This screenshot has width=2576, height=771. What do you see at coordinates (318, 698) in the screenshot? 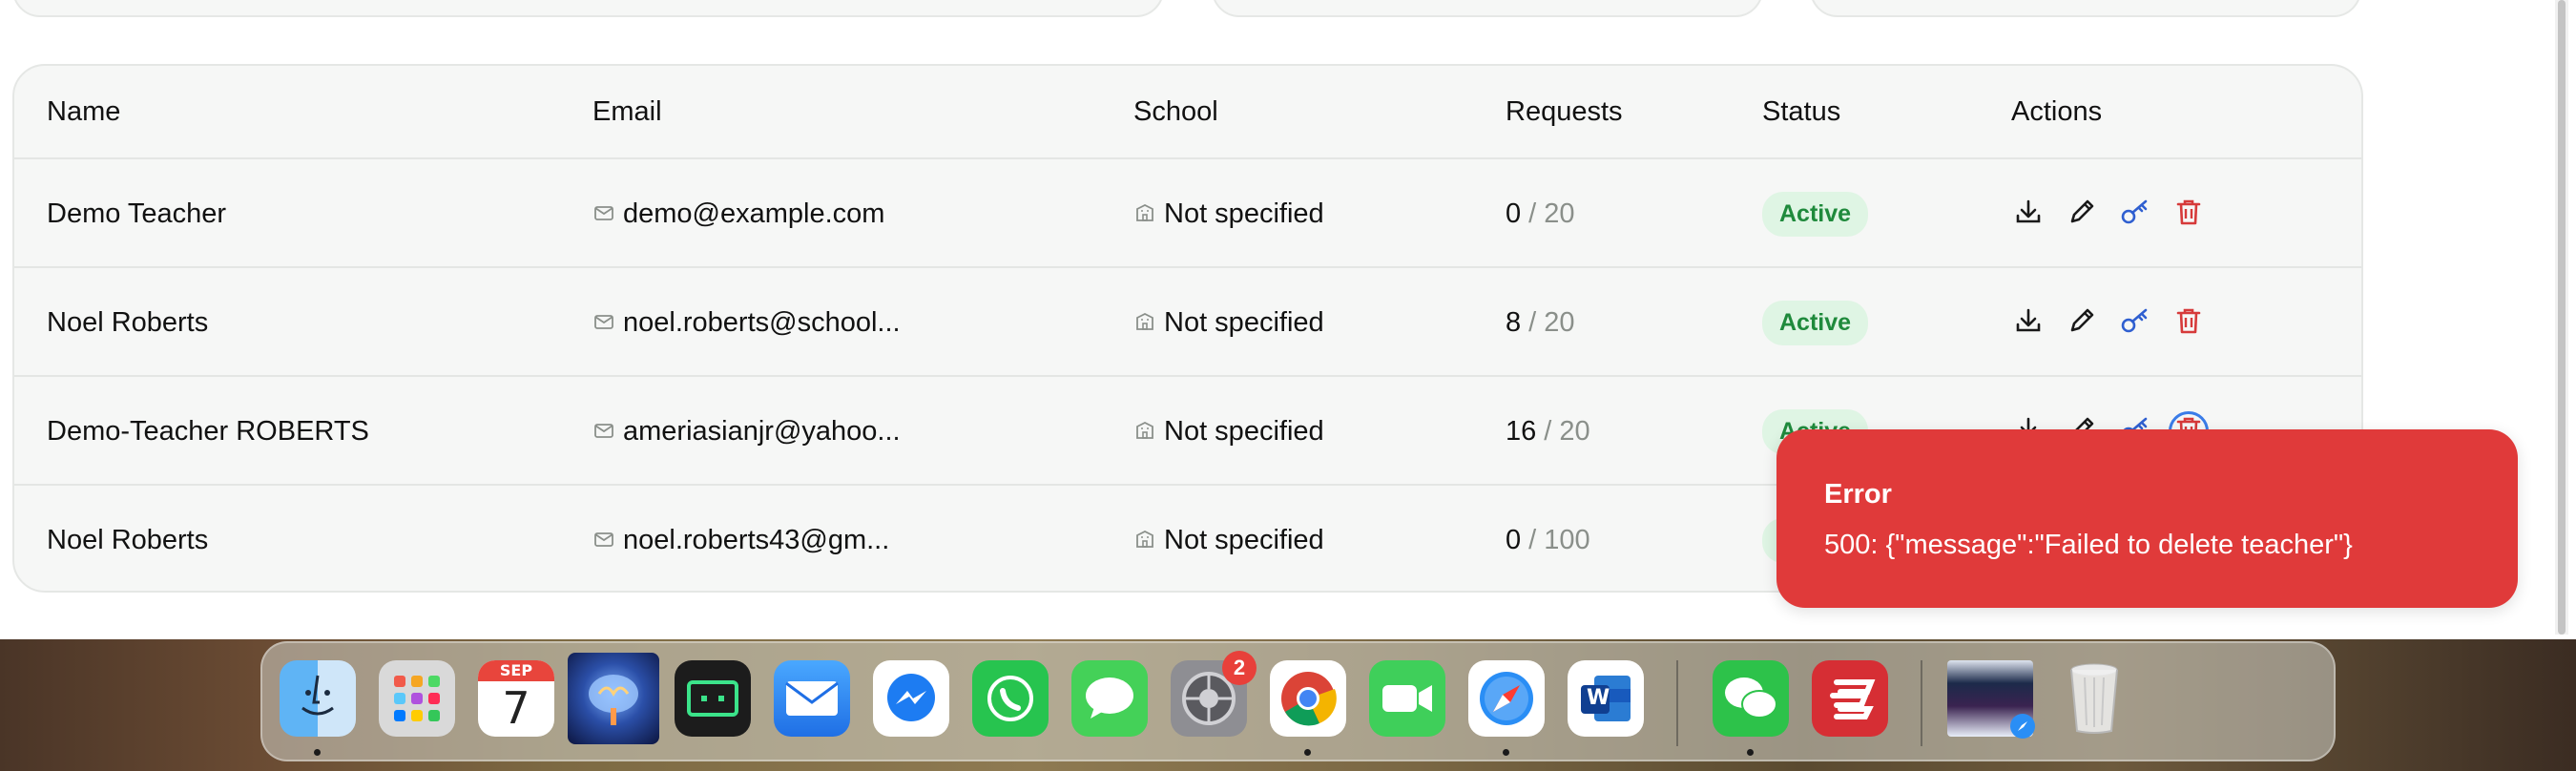
I see `finder-icon` at bounding box center [318, 698].